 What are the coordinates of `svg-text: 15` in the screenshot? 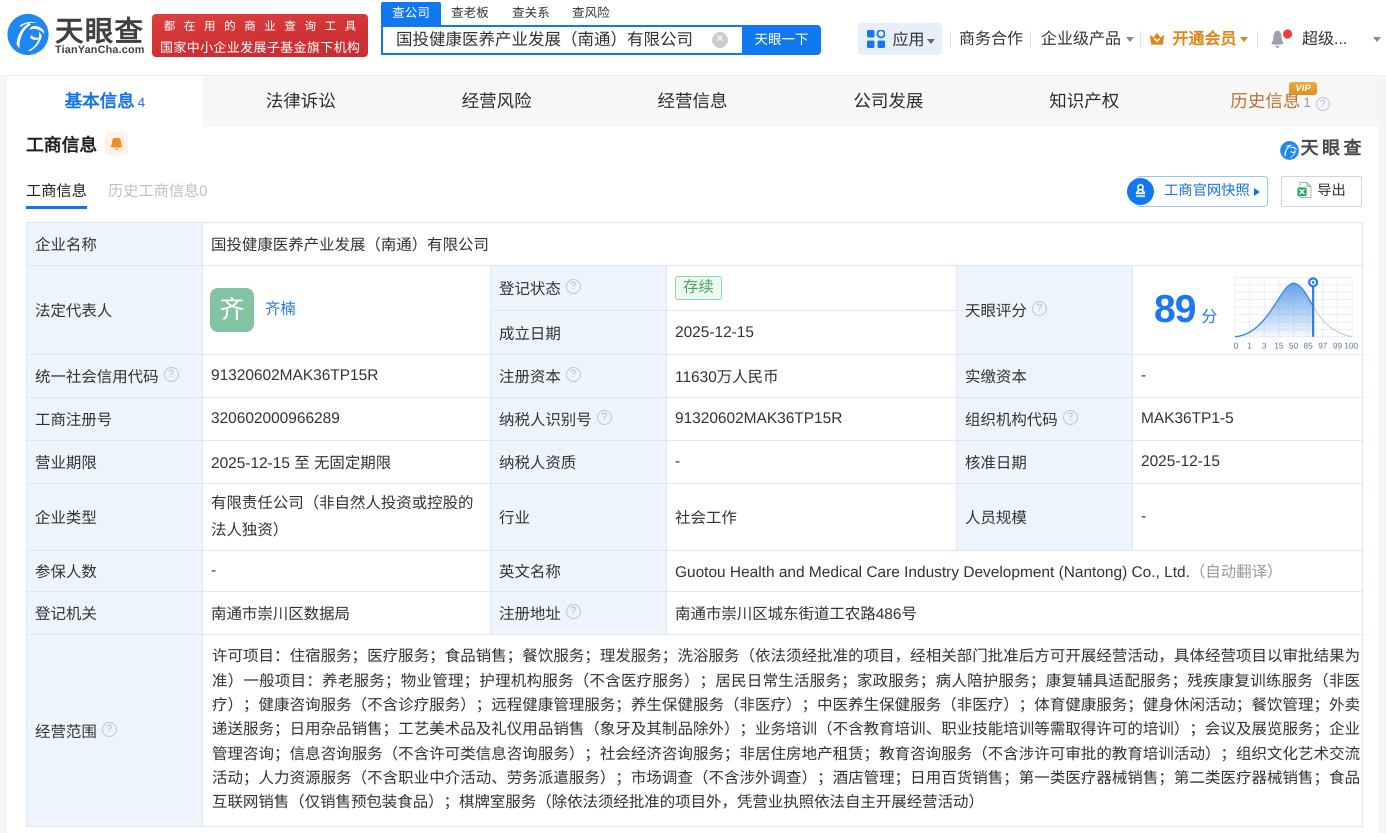 It's located at (1280, 346).